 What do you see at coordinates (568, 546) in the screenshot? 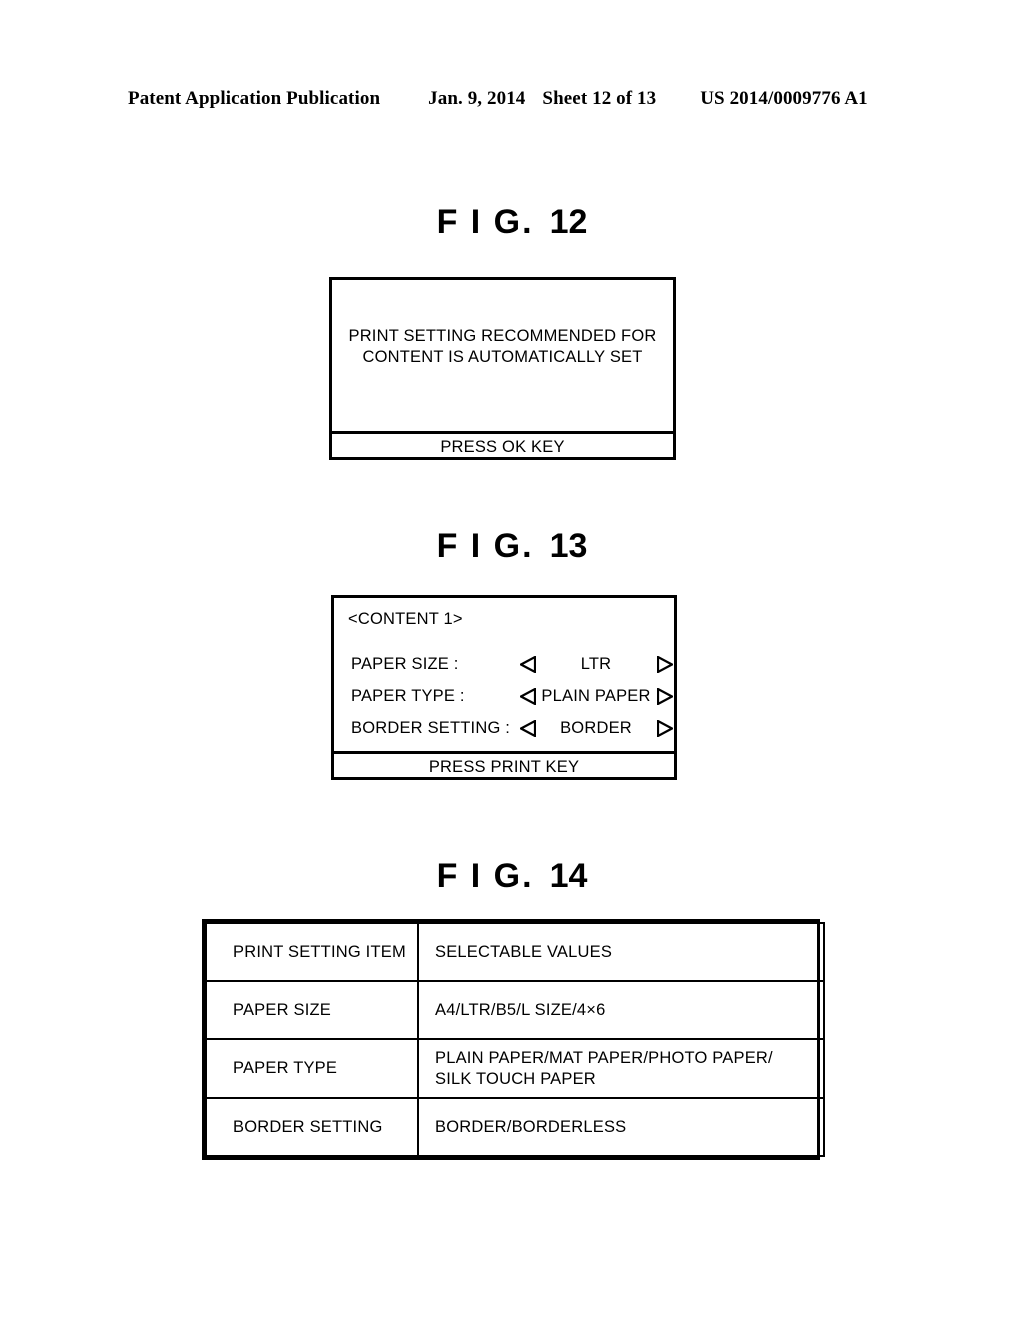
I see `figure-13-title-number: 13` at bounding box center [568, 546].